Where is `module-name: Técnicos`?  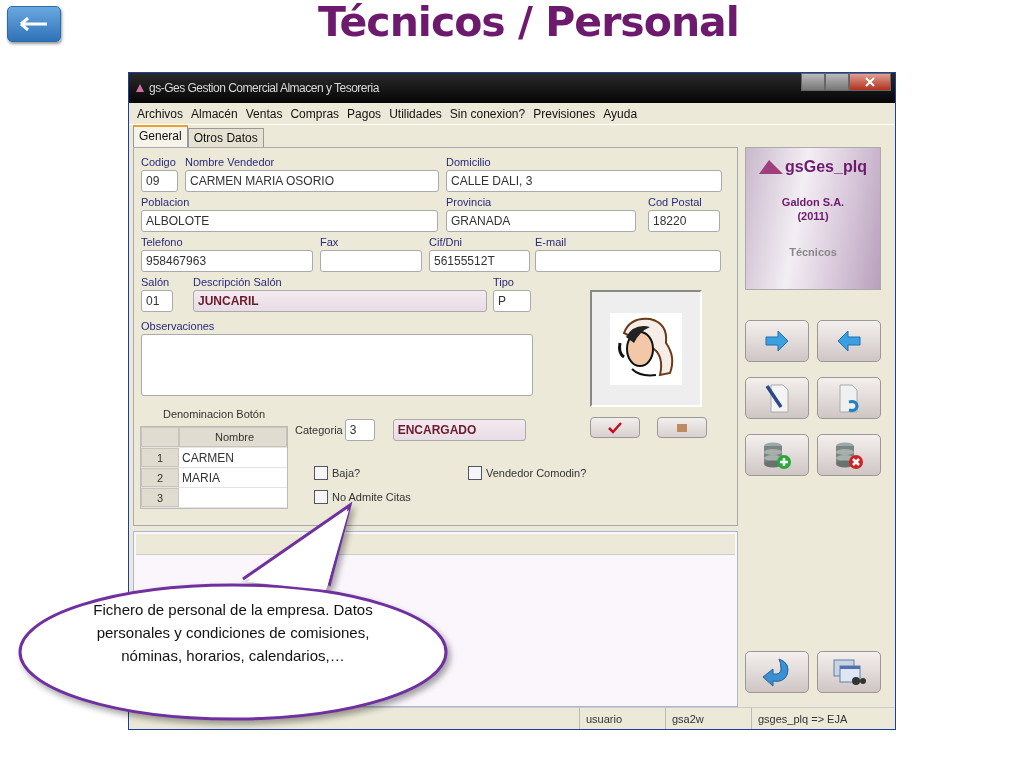
module-name: Técnicos is located at coordinates (813, 252).